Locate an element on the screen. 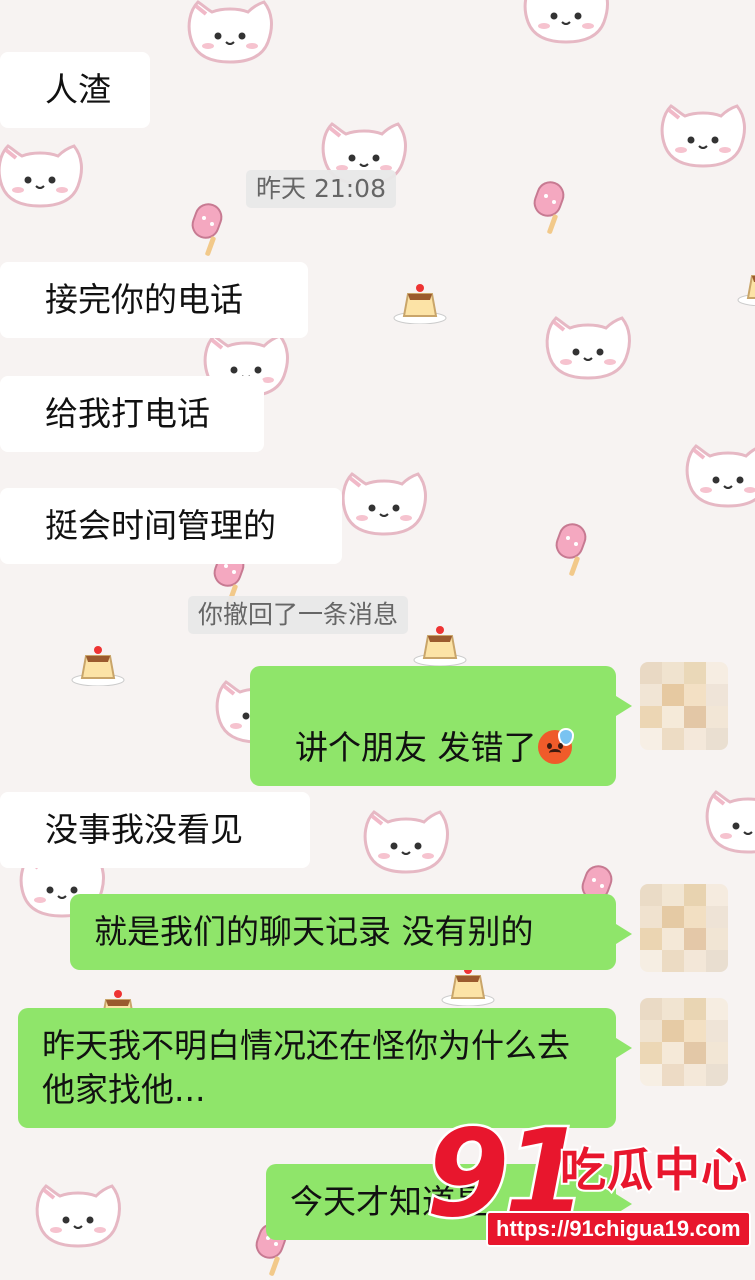 The height and width of the screenshot is (1280, 755). site-watermark: 91 吃瓜中心 https://91chigua19.com is located at coordinates (586, 1196).